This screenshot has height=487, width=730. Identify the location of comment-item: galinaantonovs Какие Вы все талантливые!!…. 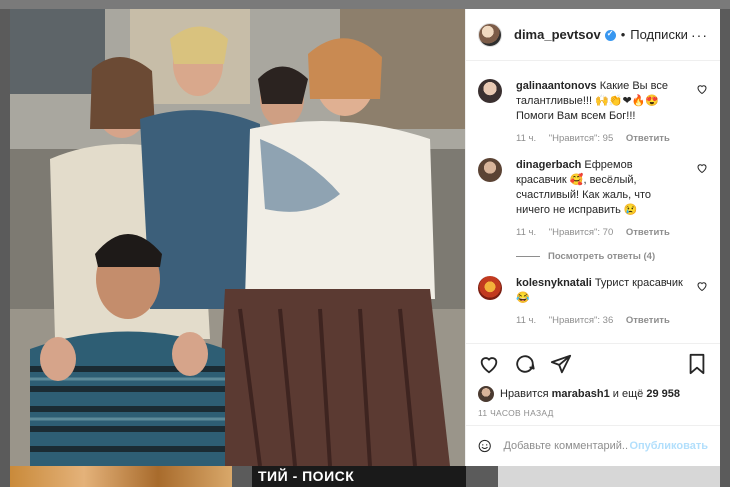
(593, 111).